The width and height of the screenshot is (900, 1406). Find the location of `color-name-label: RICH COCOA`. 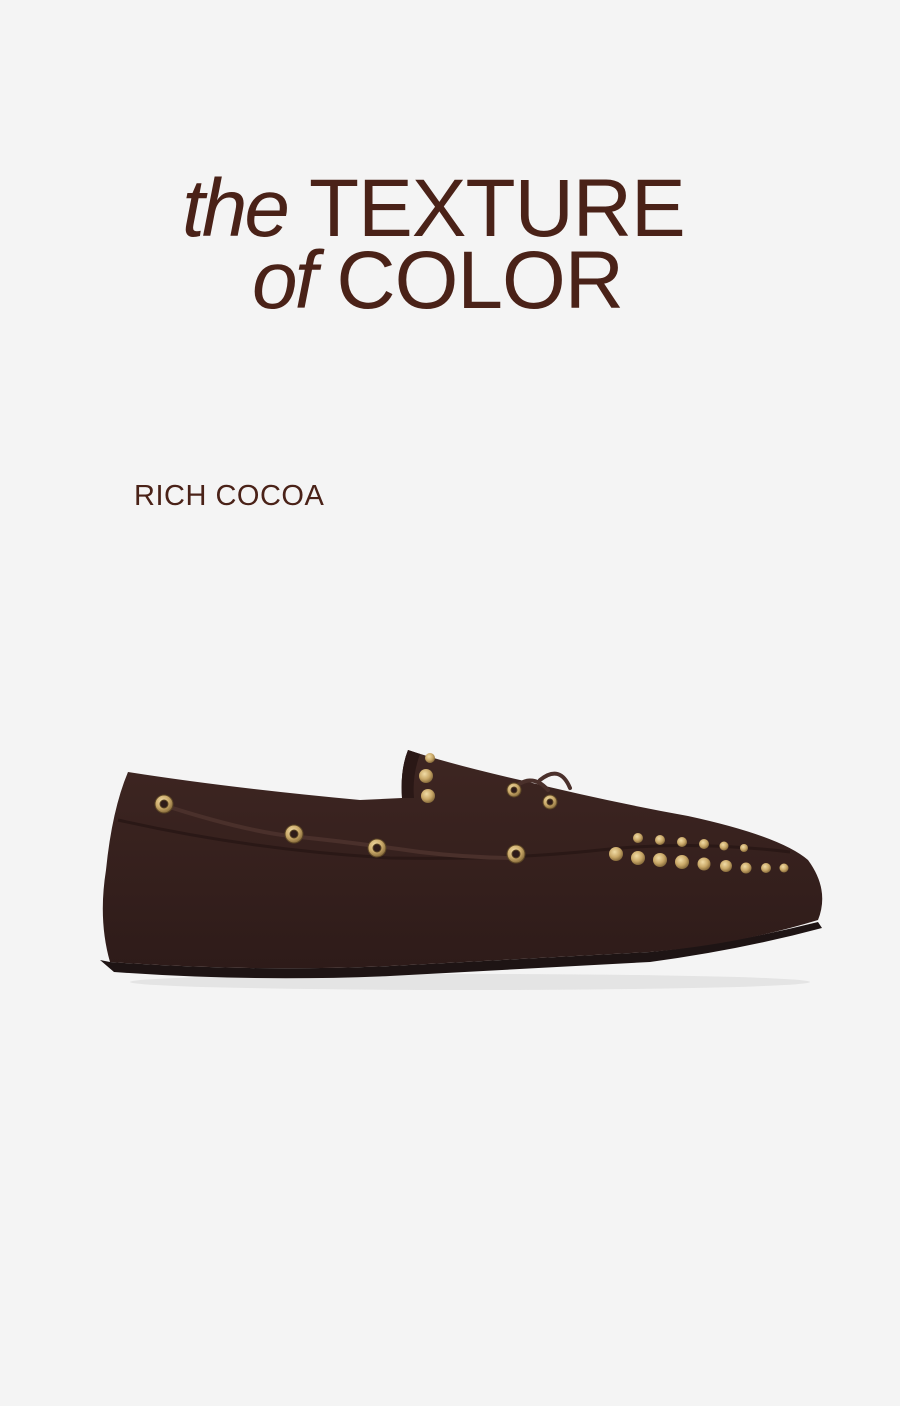

color-name-label: RICH COCOA is located at coordinates (229, 496).